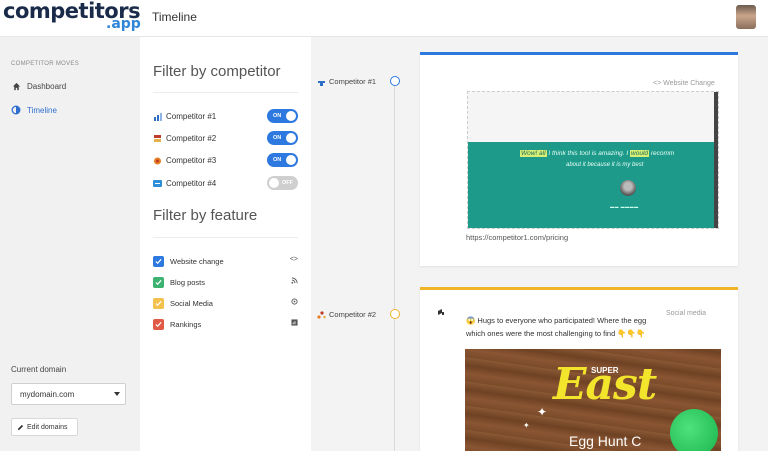 The image size is (768, 451). I want to click on highlight-added: Wow! all, so click(533, 153).